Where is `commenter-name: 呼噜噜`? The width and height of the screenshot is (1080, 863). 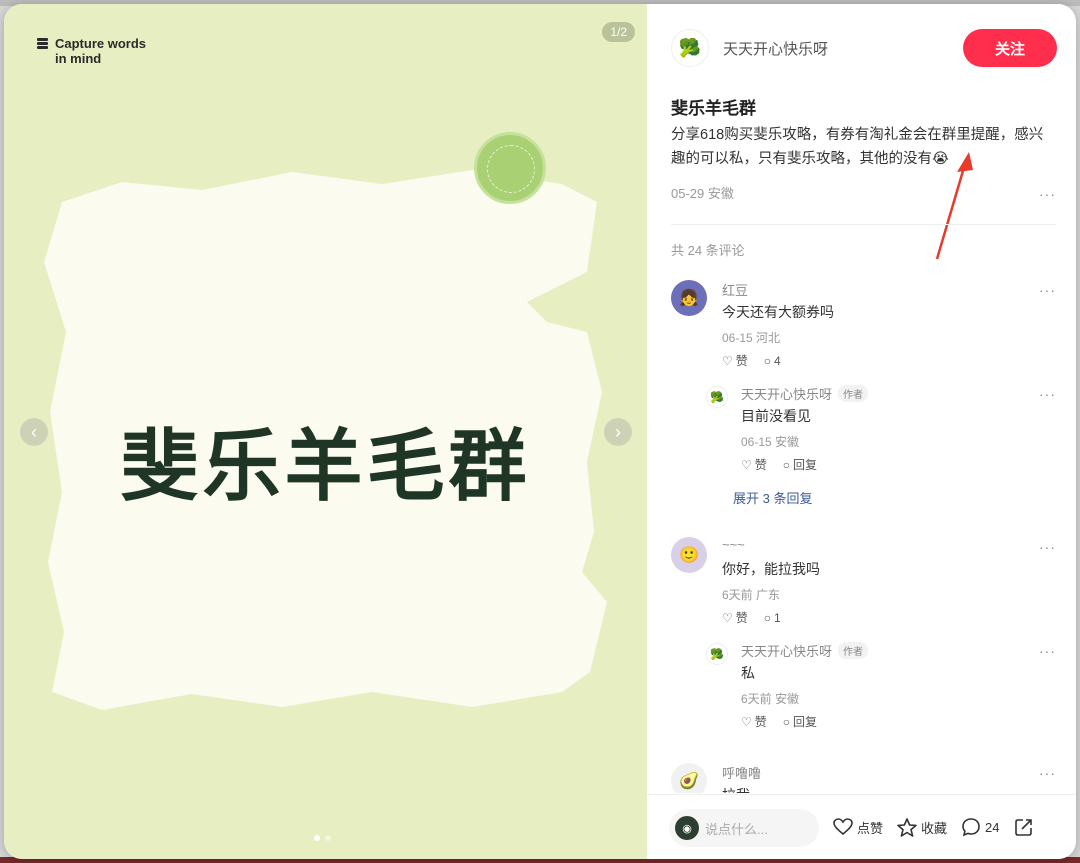
commenter-name: 呼噜噜 is located at coordinates (741, 772).